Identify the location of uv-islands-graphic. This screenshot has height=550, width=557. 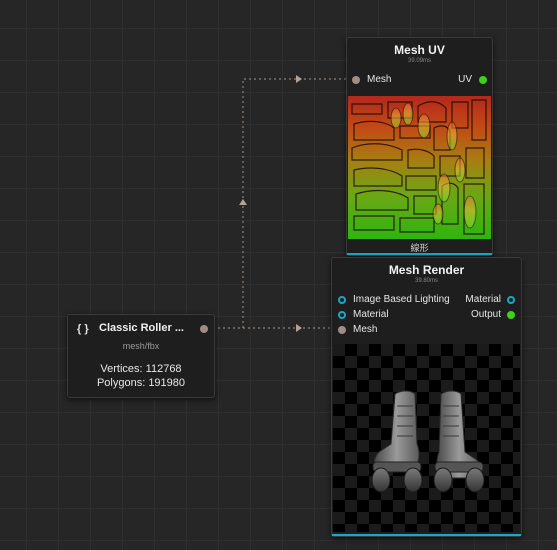
(419, 167).